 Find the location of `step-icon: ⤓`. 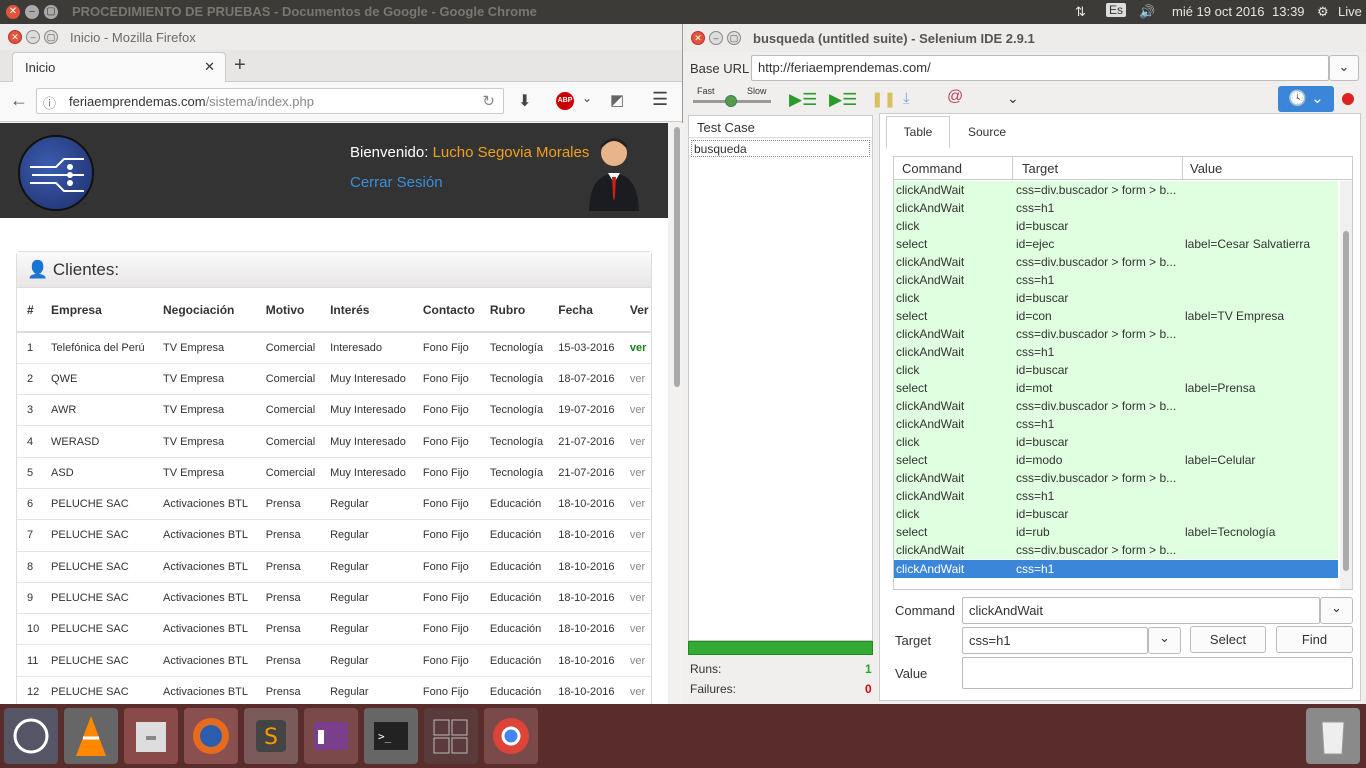

step-icon: ⤓ is located at coordinates (906, 98).